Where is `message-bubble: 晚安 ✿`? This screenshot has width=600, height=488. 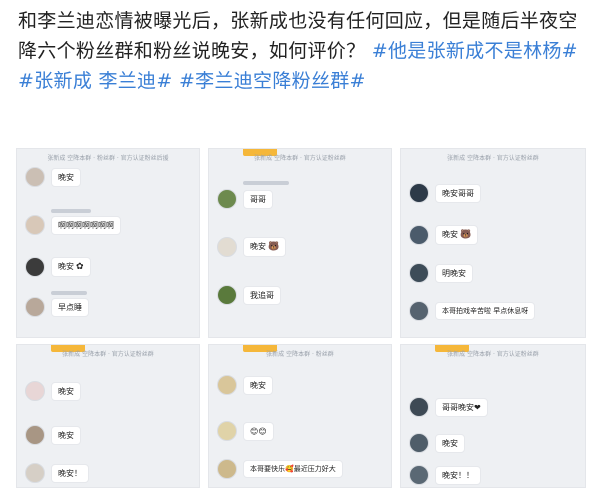 message-bubble: 晚安 ✿ is located at coordinates (71, 267).